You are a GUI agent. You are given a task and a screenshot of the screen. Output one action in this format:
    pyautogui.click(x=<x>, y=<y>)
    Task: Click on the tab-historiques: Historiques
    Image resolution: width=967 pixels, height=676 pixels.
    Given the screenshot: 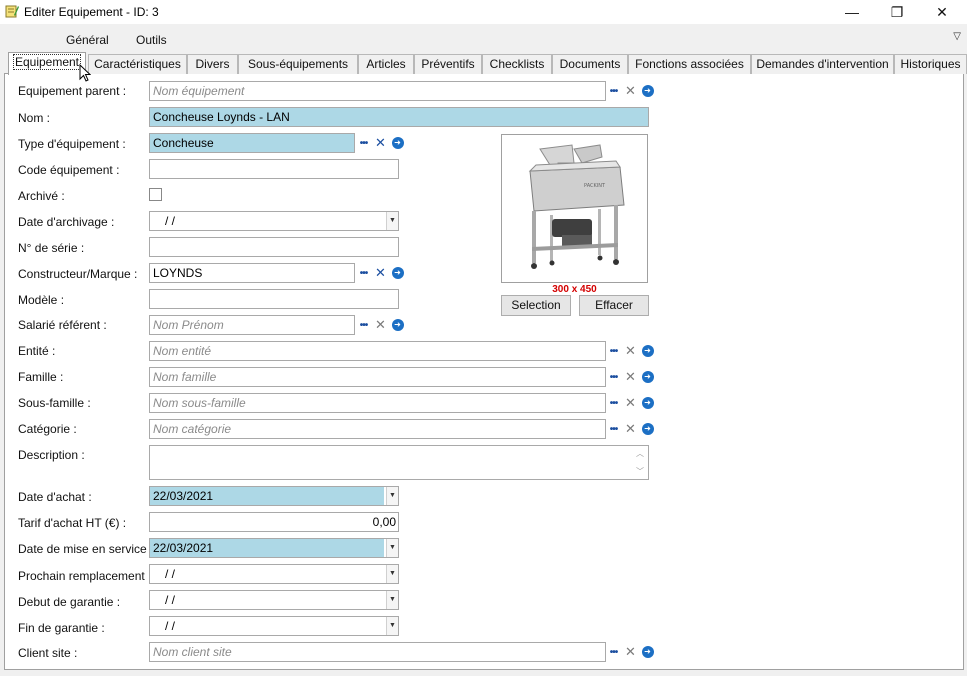 What is the action you would take?
    pyautogui.click(x=930, y=64)
    